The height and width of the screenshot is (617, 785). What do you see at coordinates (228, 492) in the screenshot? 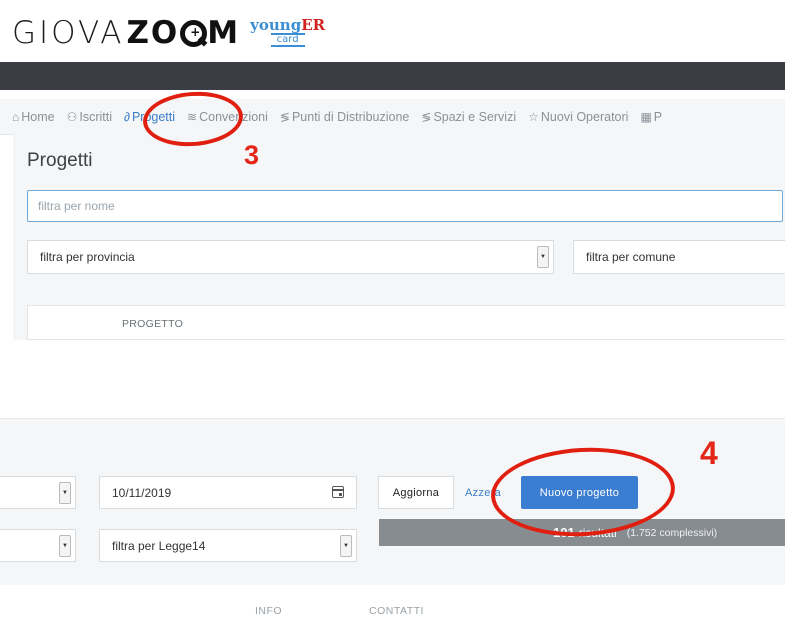
I see `date-input: 10/11/2019` at bounding box center [228, 492].